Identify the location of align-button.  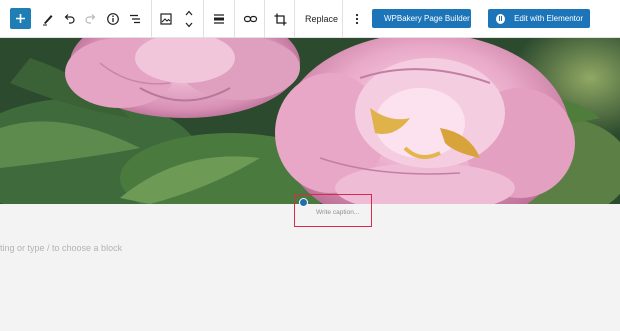
(219, 19).